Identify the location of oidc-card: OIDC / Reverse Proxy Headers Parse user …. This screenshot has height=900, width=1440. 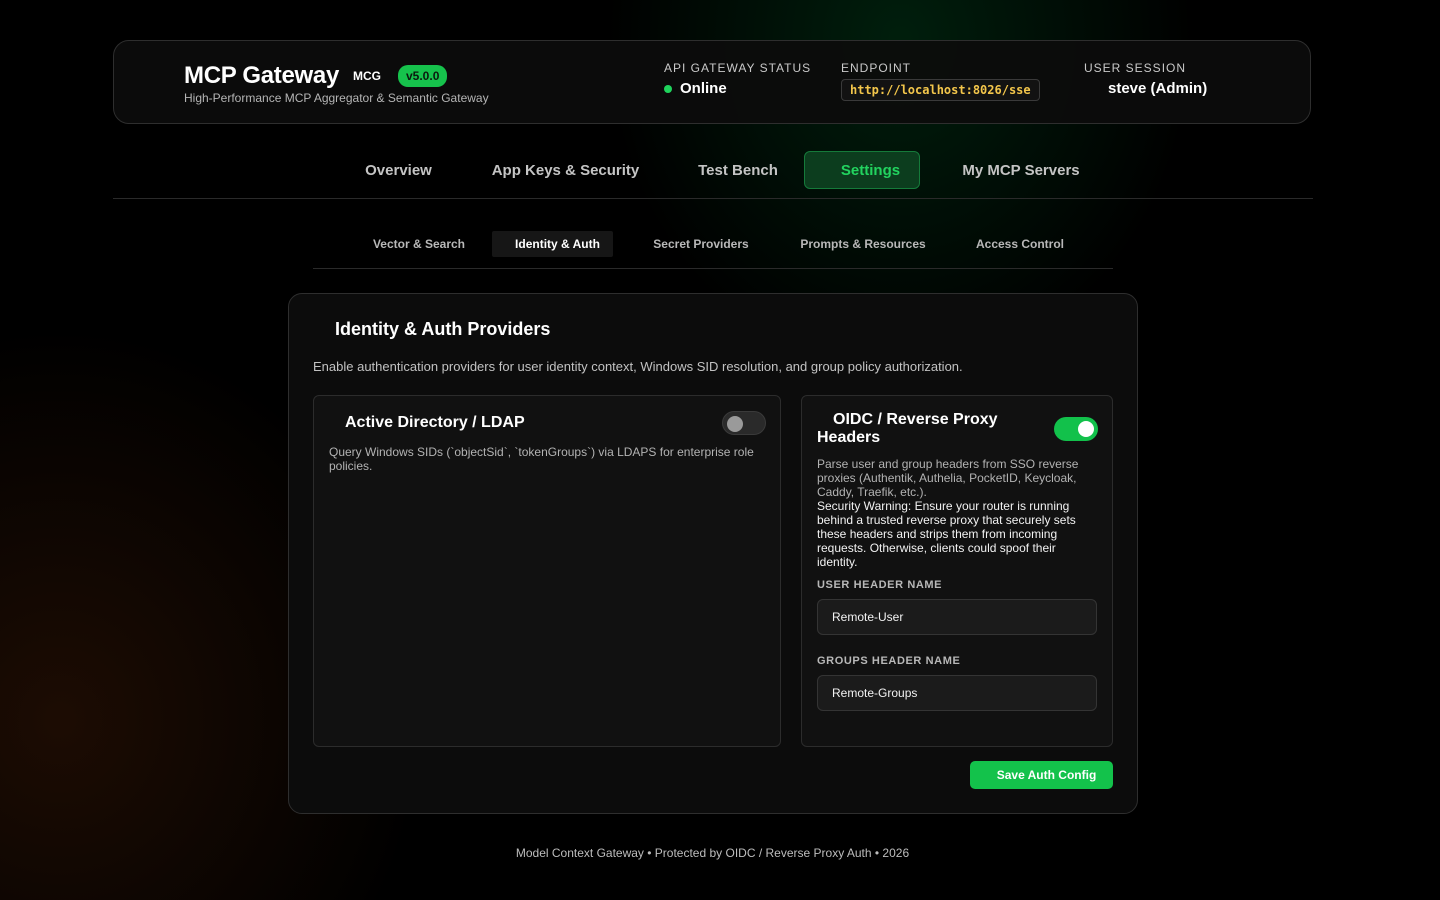
(957, 571).